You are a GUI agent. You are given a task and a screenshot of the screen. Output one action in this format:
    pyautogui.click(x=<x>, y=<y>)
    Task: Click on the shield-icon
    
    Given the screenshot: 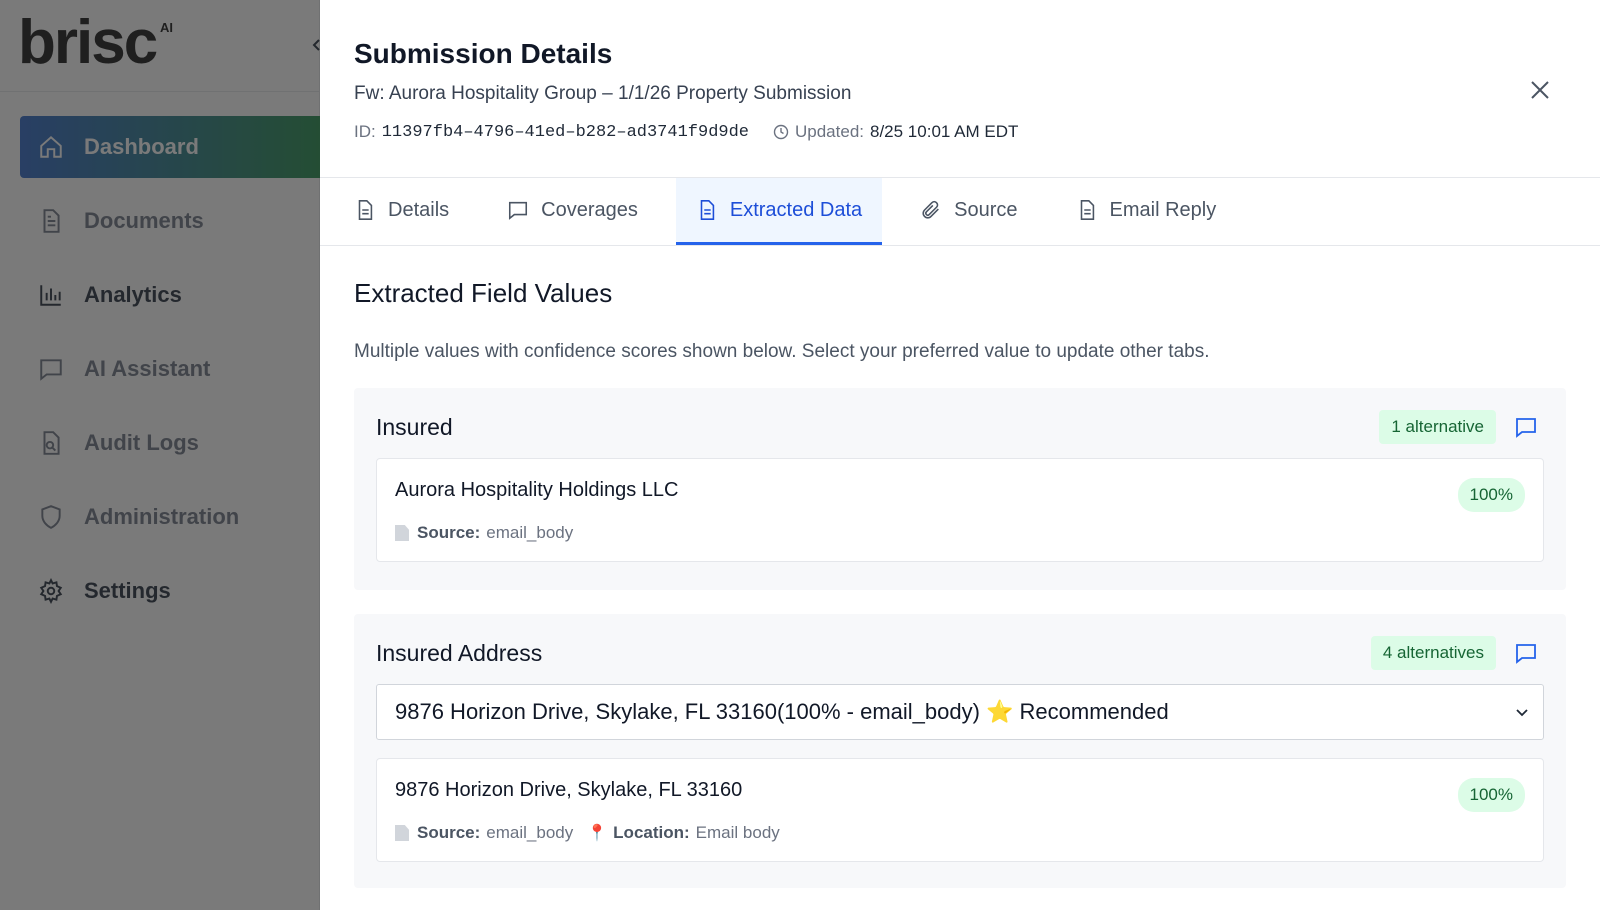 What is the action you would take?
    pyautogui.click(x=51, y=517)
    